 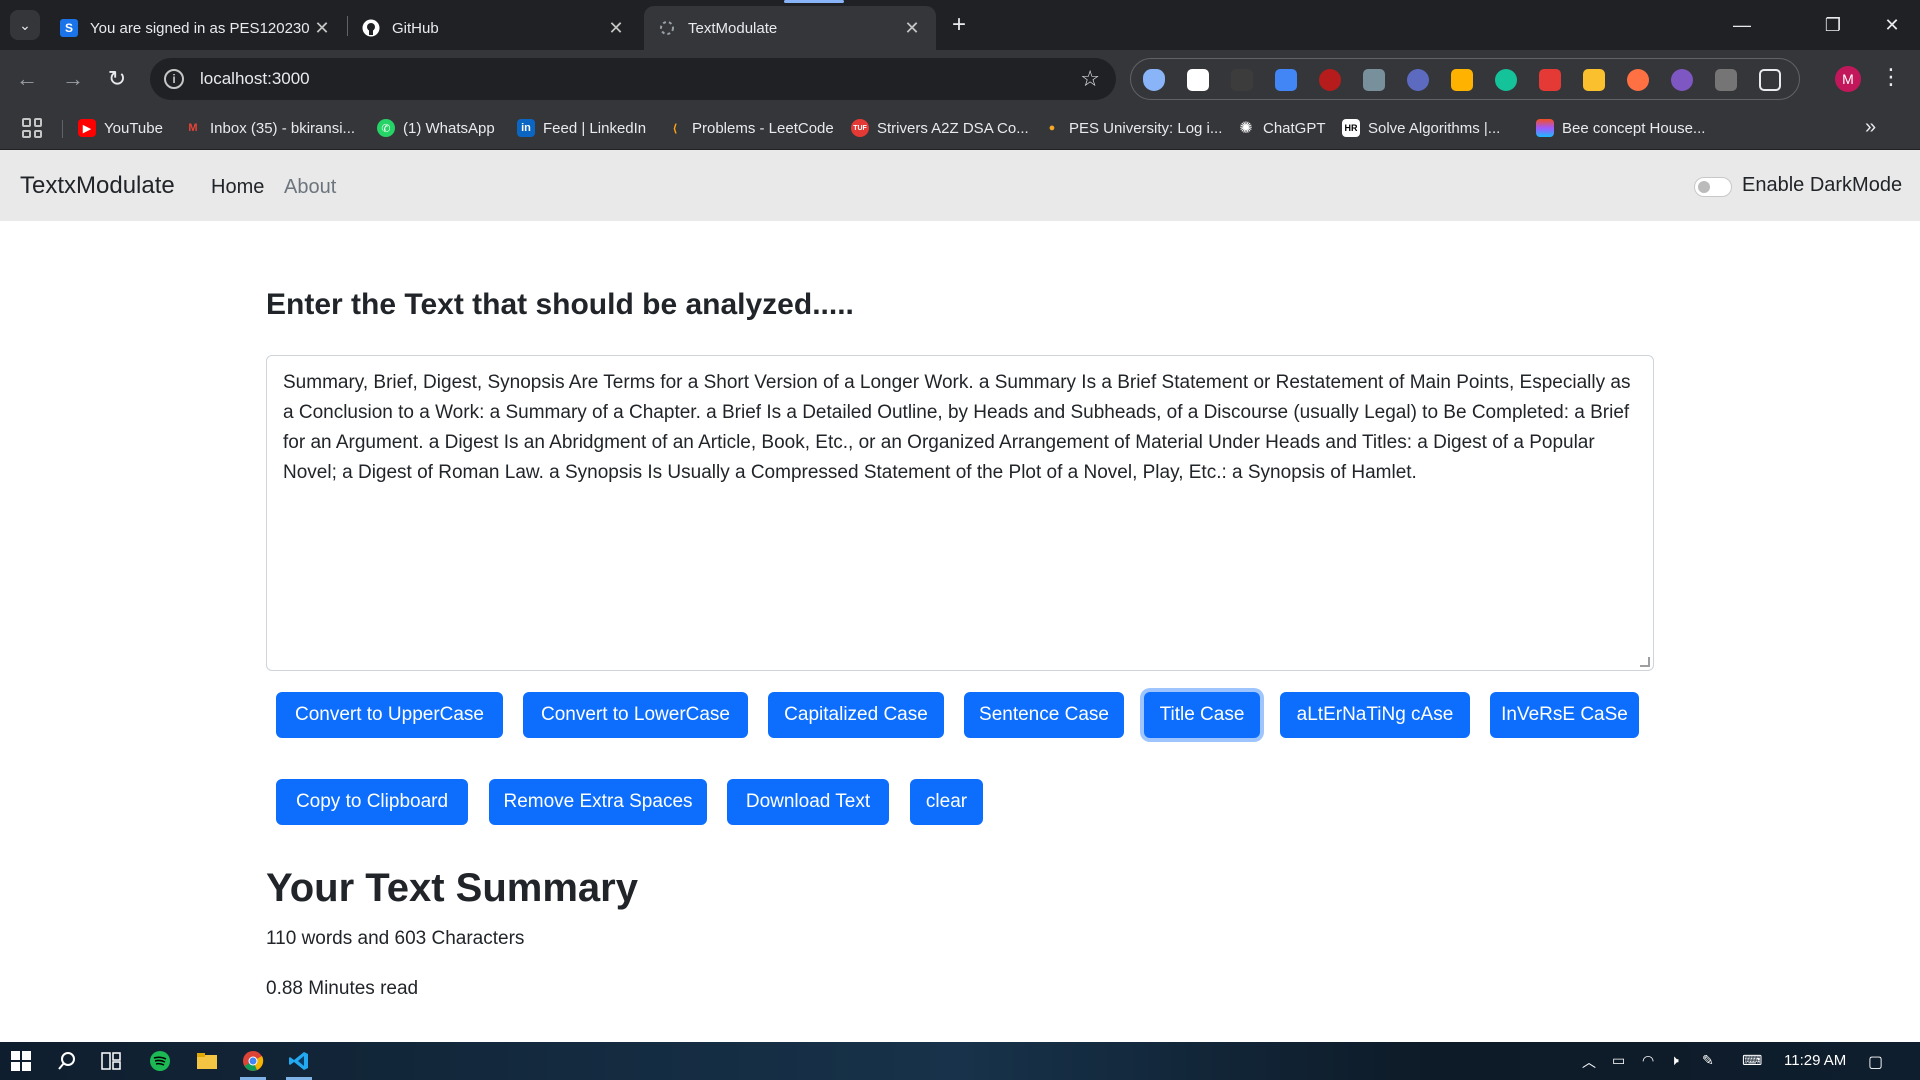 I want to click on vscode-icon, so click(x=299, y=1061).